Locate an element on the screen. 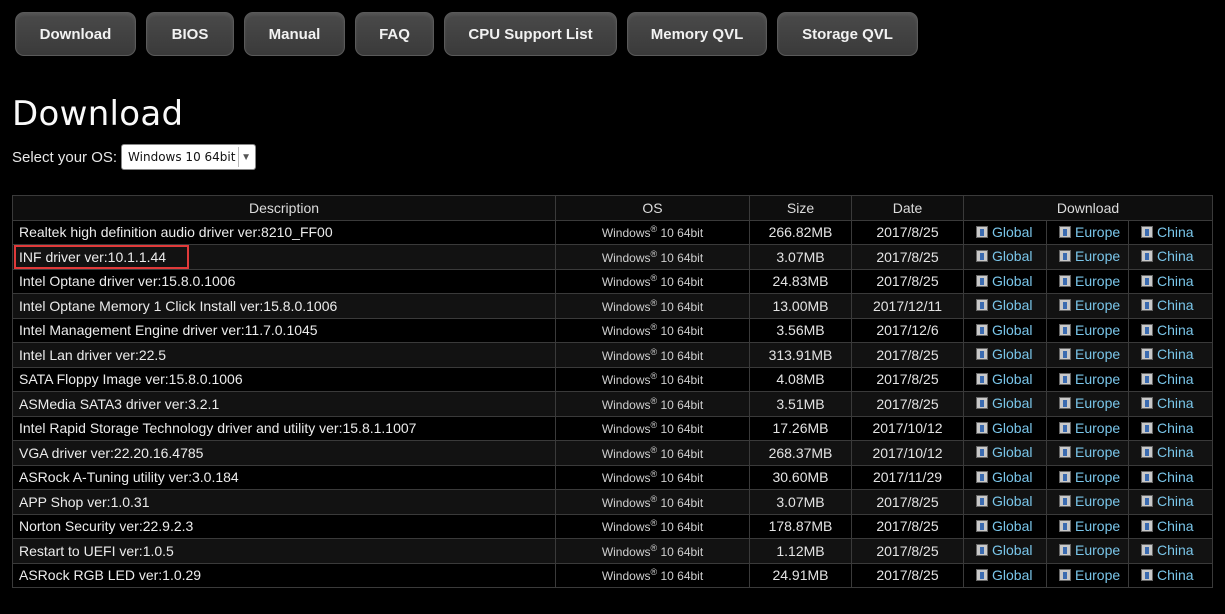  header-date: Date is located at coordinates (907, 208).